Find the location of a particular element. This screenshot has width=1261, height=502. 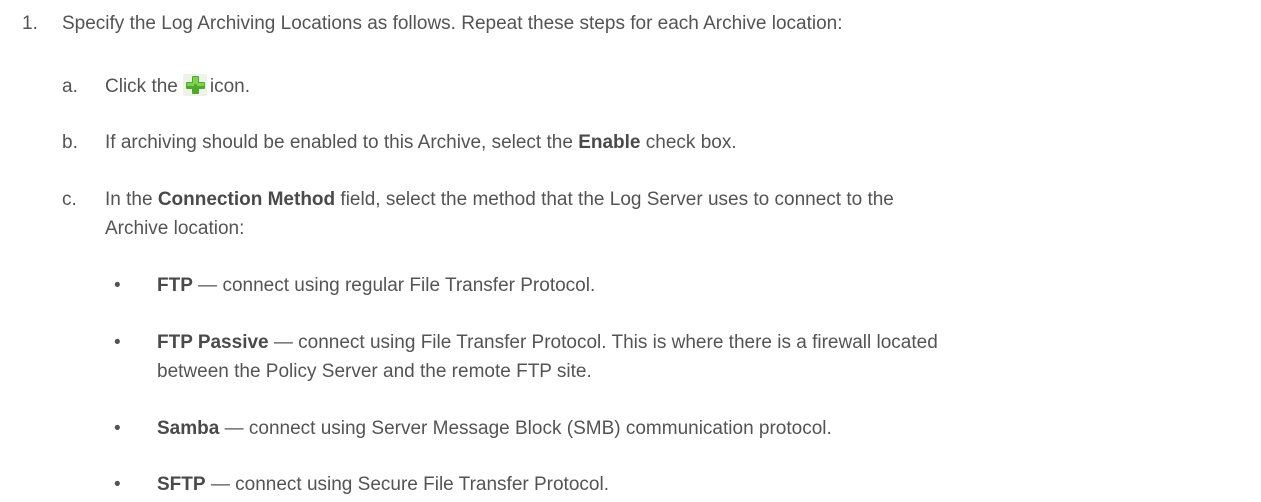

substep-c-before: In the is located at coordinates (129, 199).